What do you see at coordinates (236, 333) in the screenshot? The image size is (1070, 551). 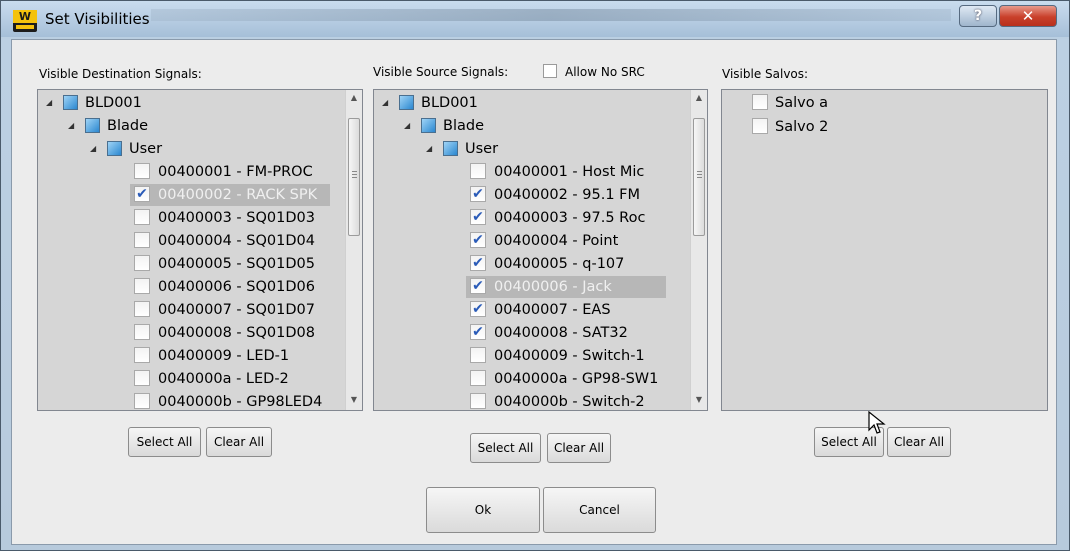 I see `signal-label: 00400008 - SQ01D08` at bounding box center [236, 333].